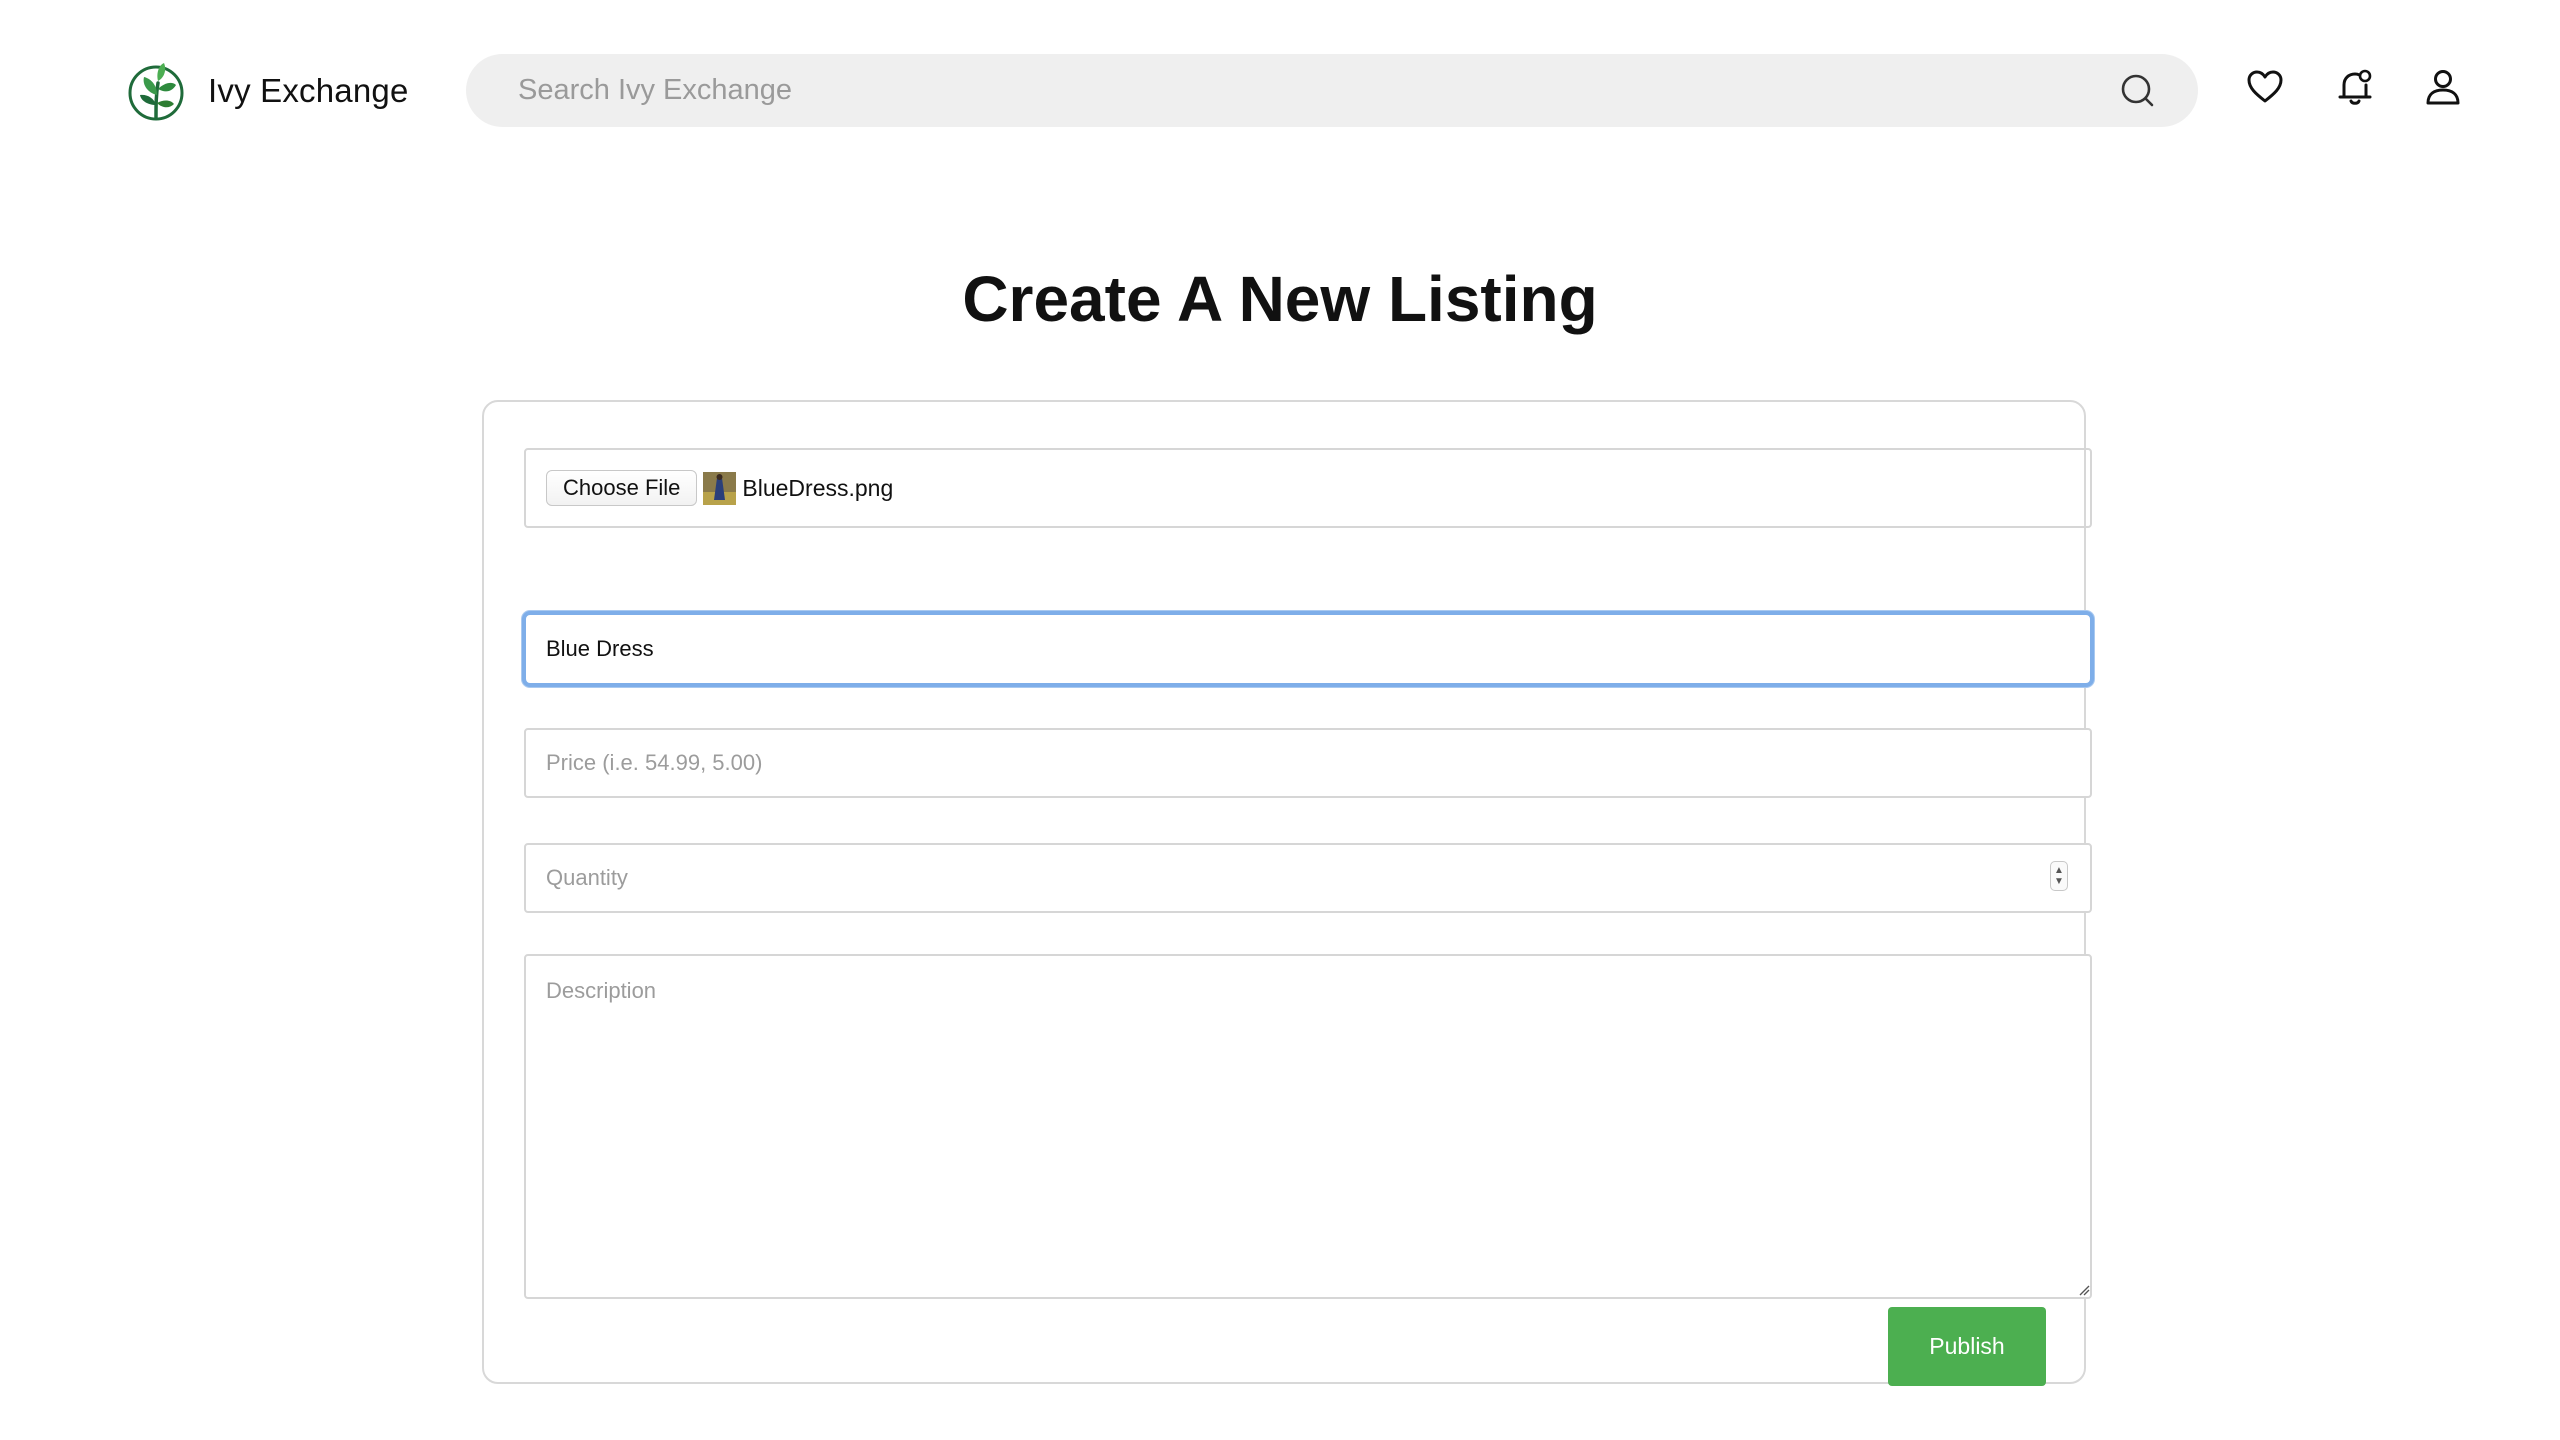 This screenshot has height=1440, width=2560. I want to click on brand-name: Ivy Exchange, so click(308, 90).